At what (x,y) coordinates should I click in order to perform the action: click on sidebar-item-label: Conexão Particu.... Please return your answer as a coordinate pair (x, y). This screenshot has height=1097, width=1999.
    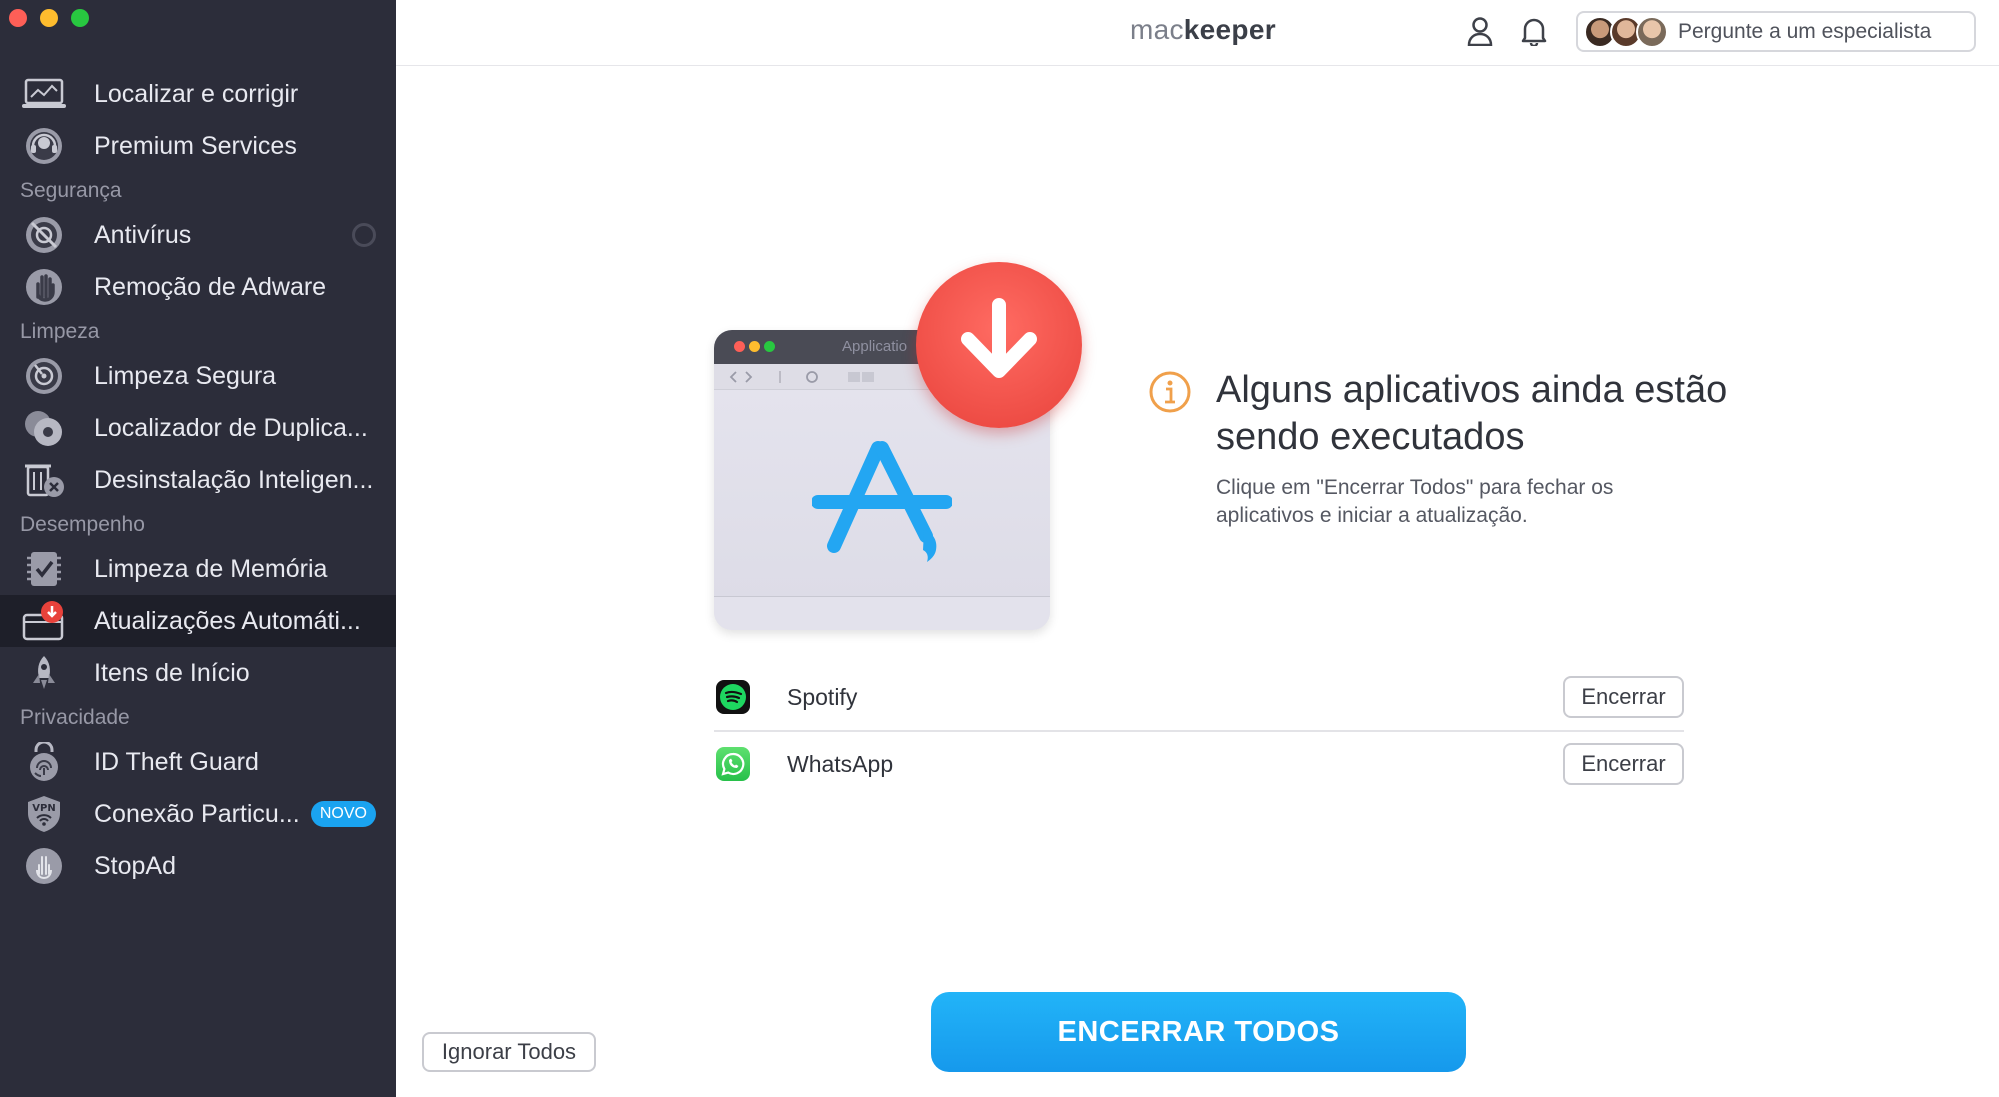
    Looking at the image, I should click on (197, 813).